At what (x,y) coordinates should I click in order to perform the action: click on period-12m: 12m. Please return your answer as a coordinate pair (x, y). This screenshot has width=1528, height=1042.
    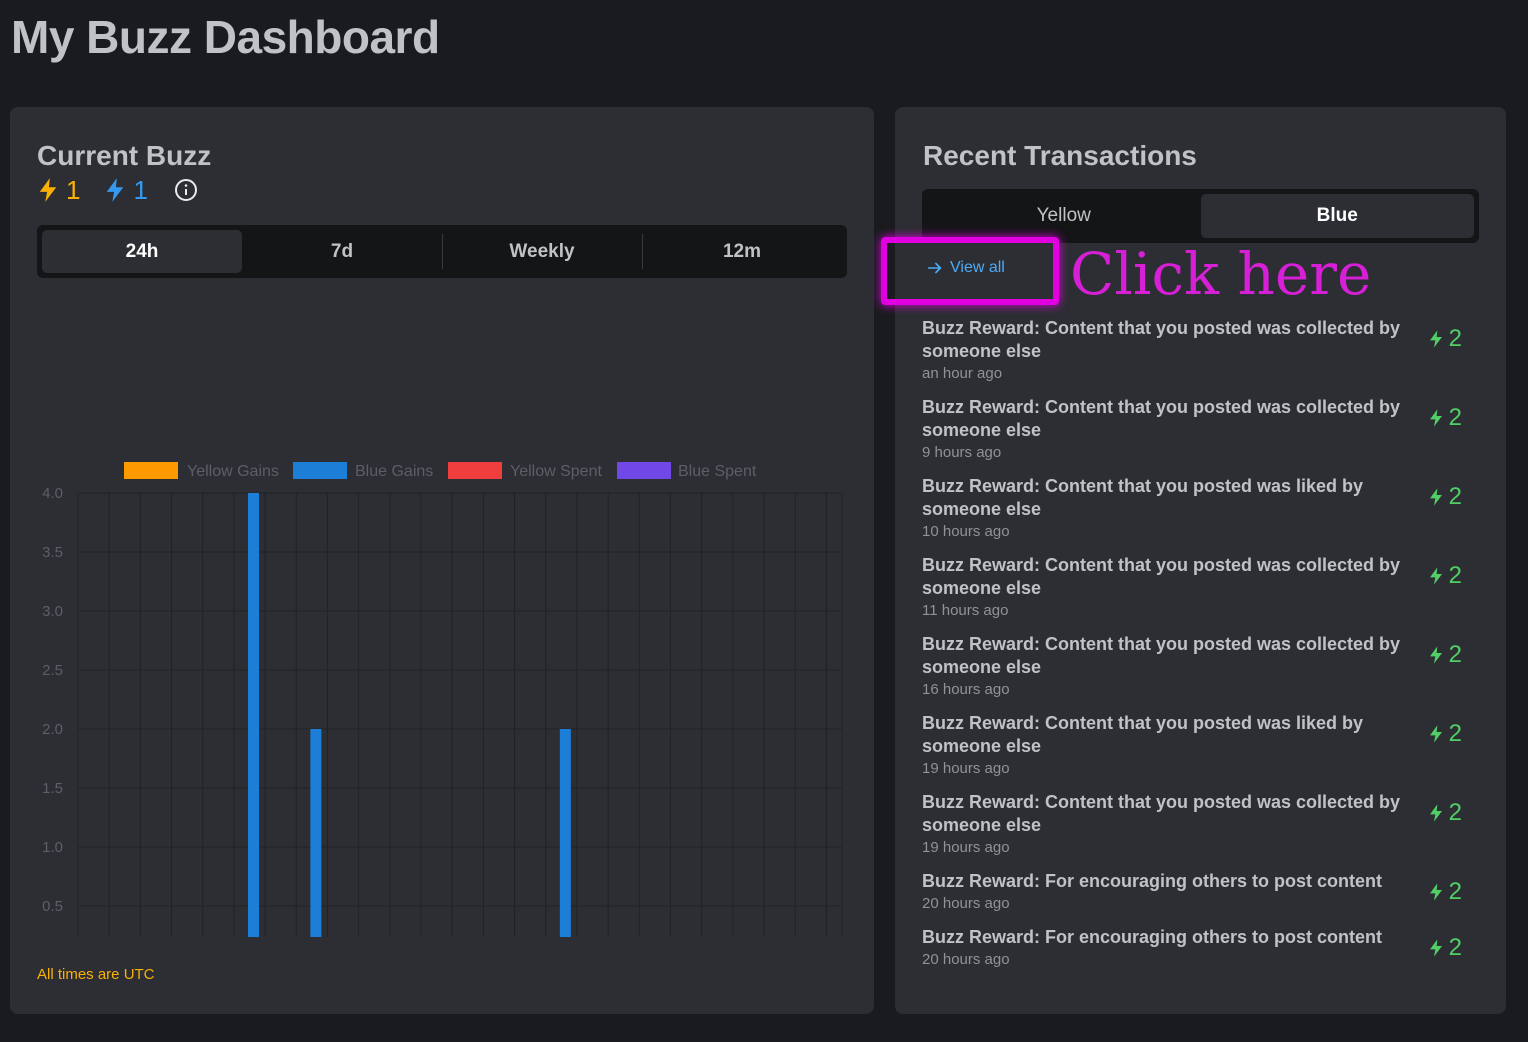
    Looking at the image, I should click on (742, 251).